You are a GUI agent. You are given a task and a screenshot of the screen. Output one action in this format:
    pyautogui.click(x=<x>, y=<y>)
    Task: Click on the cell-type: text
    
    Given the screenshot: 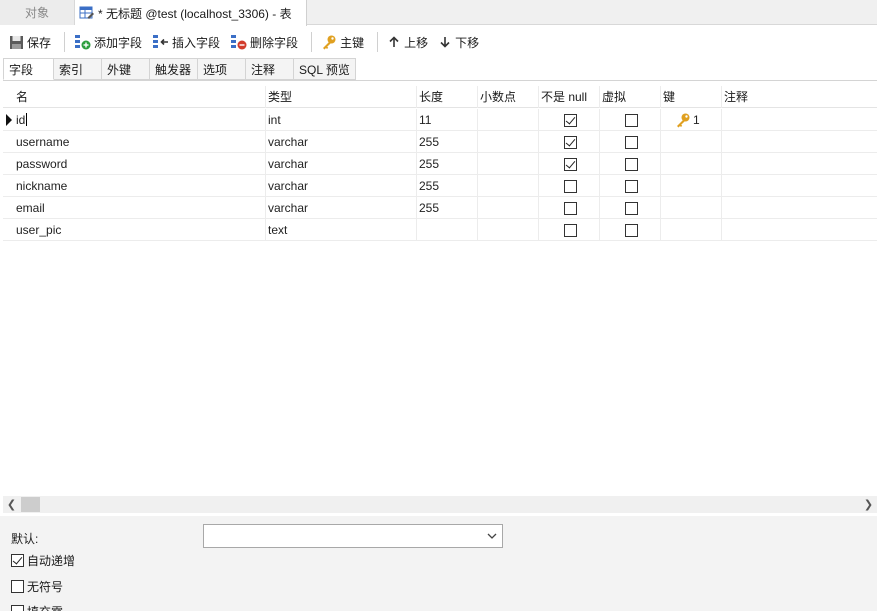 What is the action you would take?
    pyautogui.click(x=340, y=230)
    